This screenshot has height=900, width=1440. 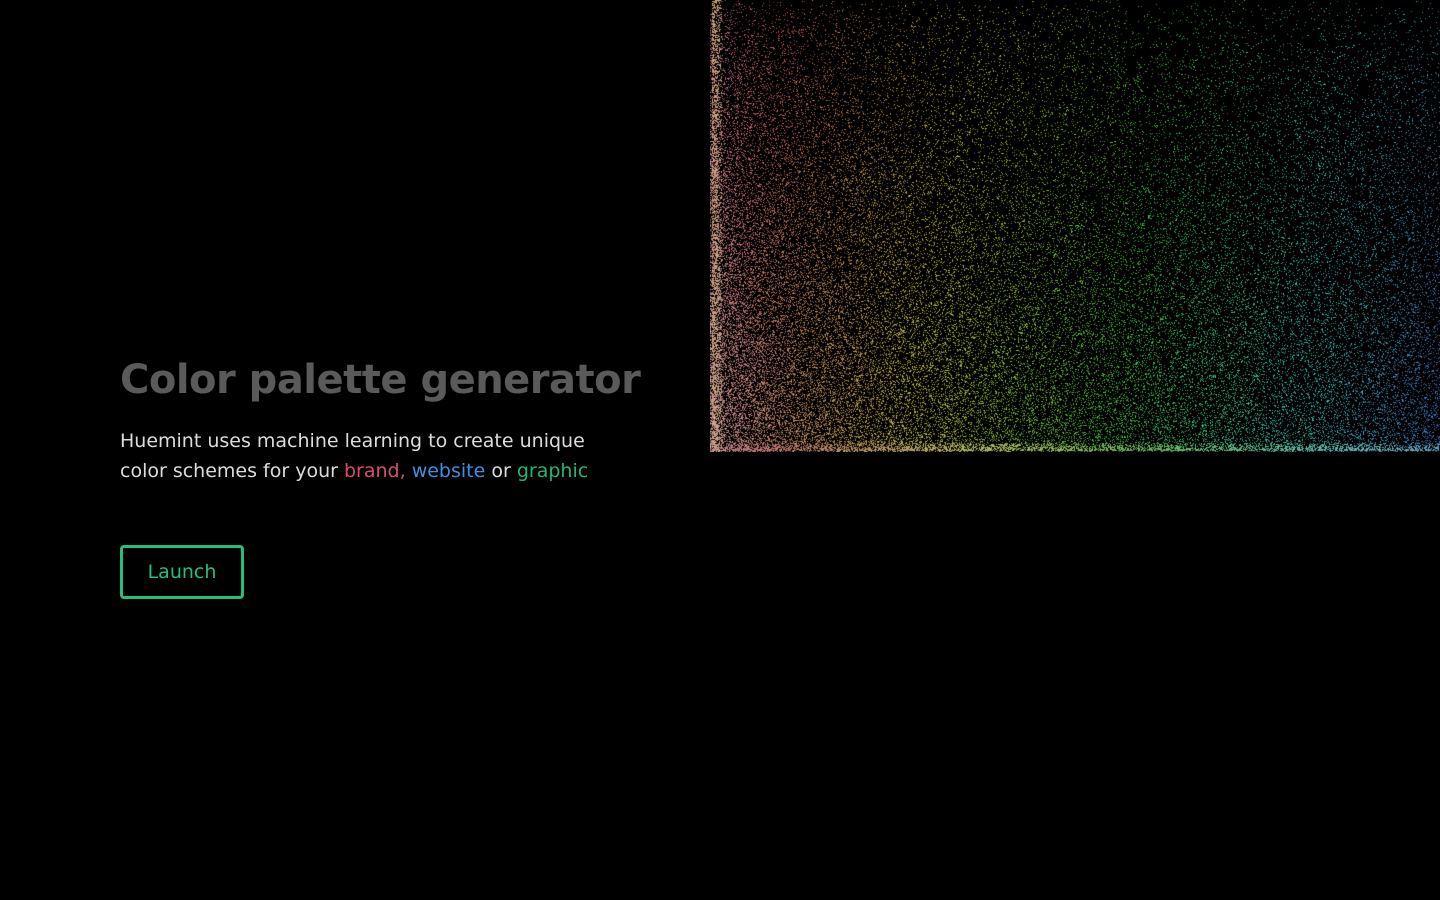 What do you see at coordinates (552, 471) in the screenshot?
I see `keyword-graphic: graphic` at bounding box center [552, 471].